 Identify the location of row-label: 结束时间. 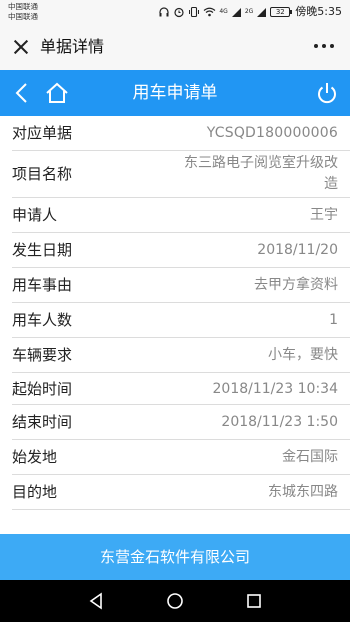
(42, 422).